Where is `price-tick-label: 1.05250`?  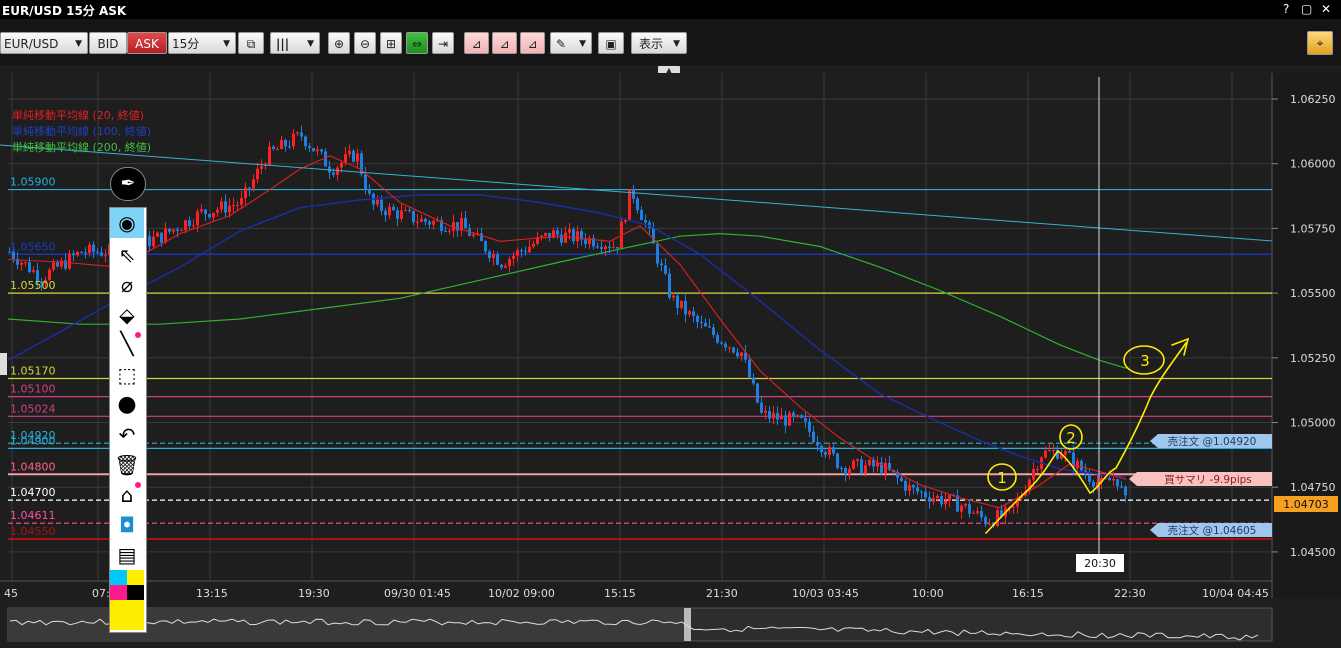
price-tick-label: 1.05250 is located at coordinates (1313, 358).